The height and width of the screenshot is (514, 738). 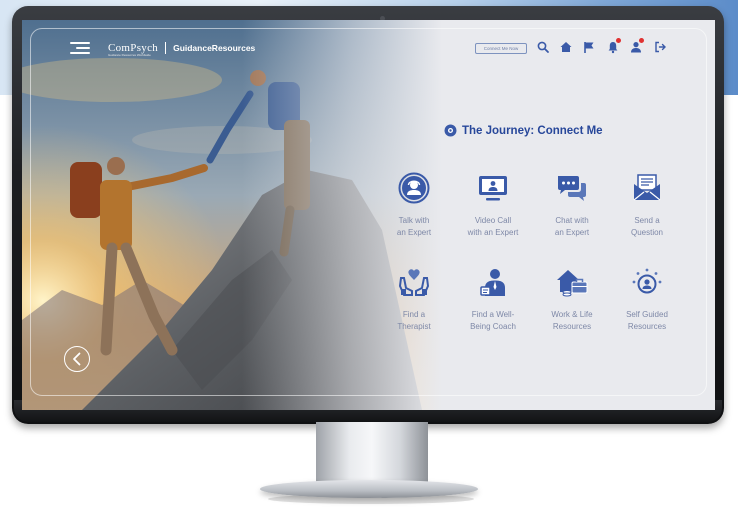 I want to click on tile-label-line1: Send a, so click(x=647, y=220).